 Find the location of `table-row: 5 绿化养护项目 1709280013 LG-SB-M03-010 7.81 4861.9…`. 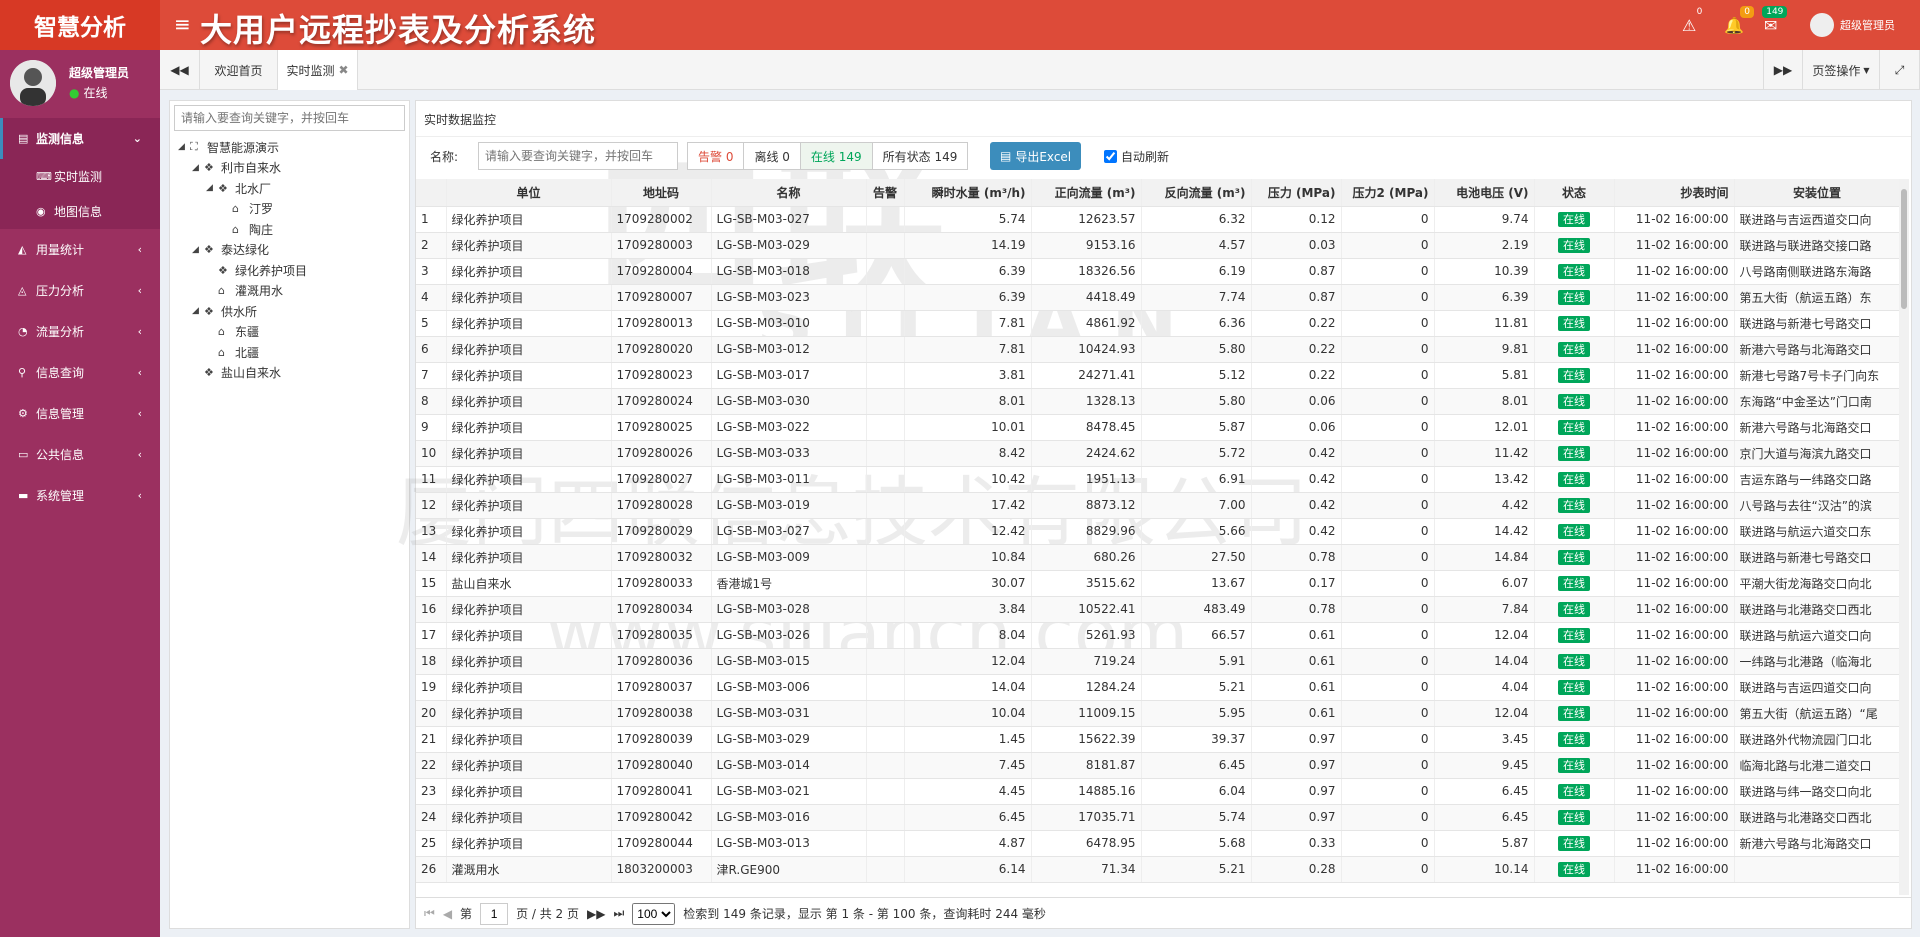

table-row: 5 绿化养护项目 1709280013 LG-SB-M03-010 7.81 4861.9… is located at coordinates (1158, 323).